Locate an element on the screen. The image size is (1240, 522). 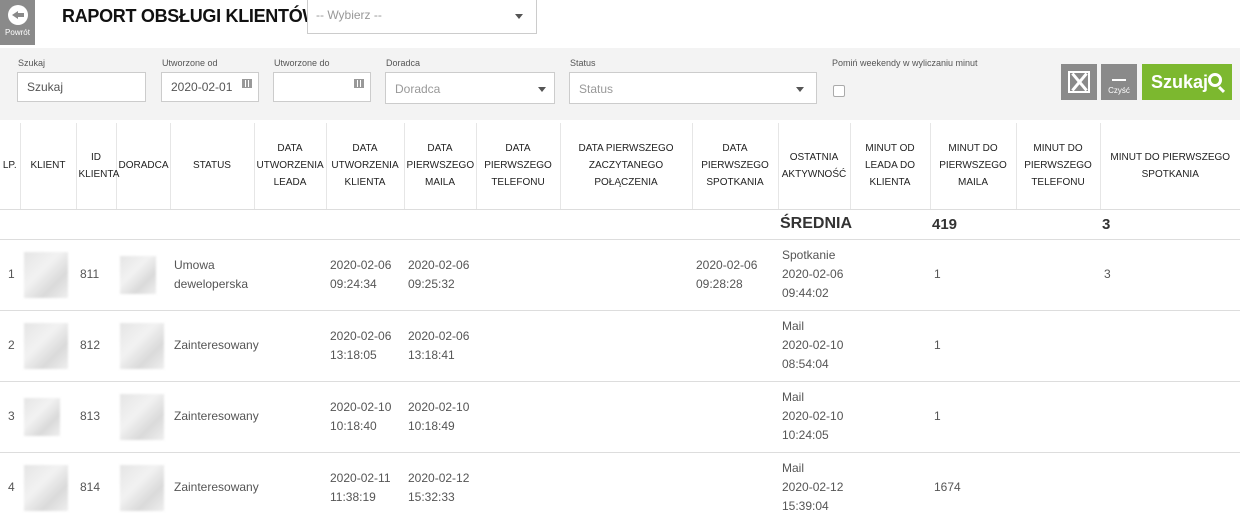
column-header: DATA PIERWSZEGO MAILA is located at coordinates (440, 166).